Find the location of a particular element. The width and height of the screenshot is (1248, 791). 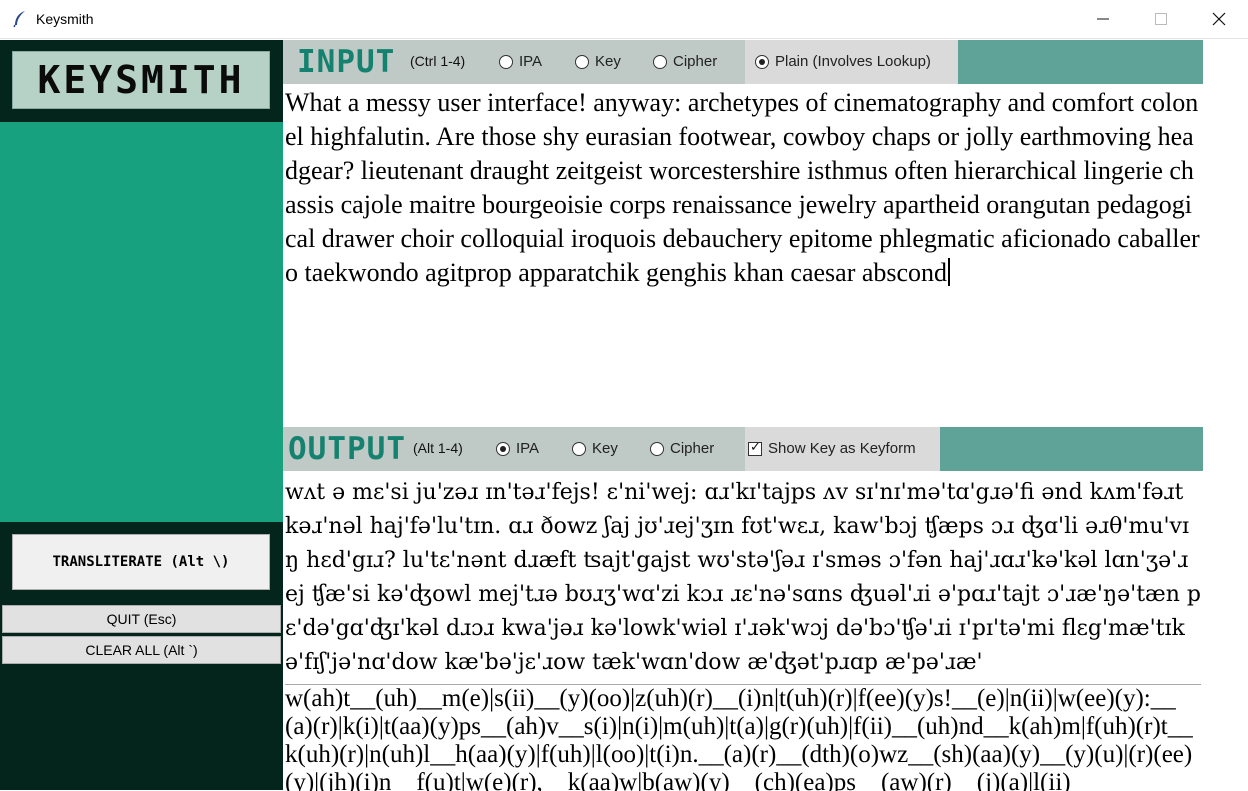

minimize-icon is located at coordinates (1103, 19).